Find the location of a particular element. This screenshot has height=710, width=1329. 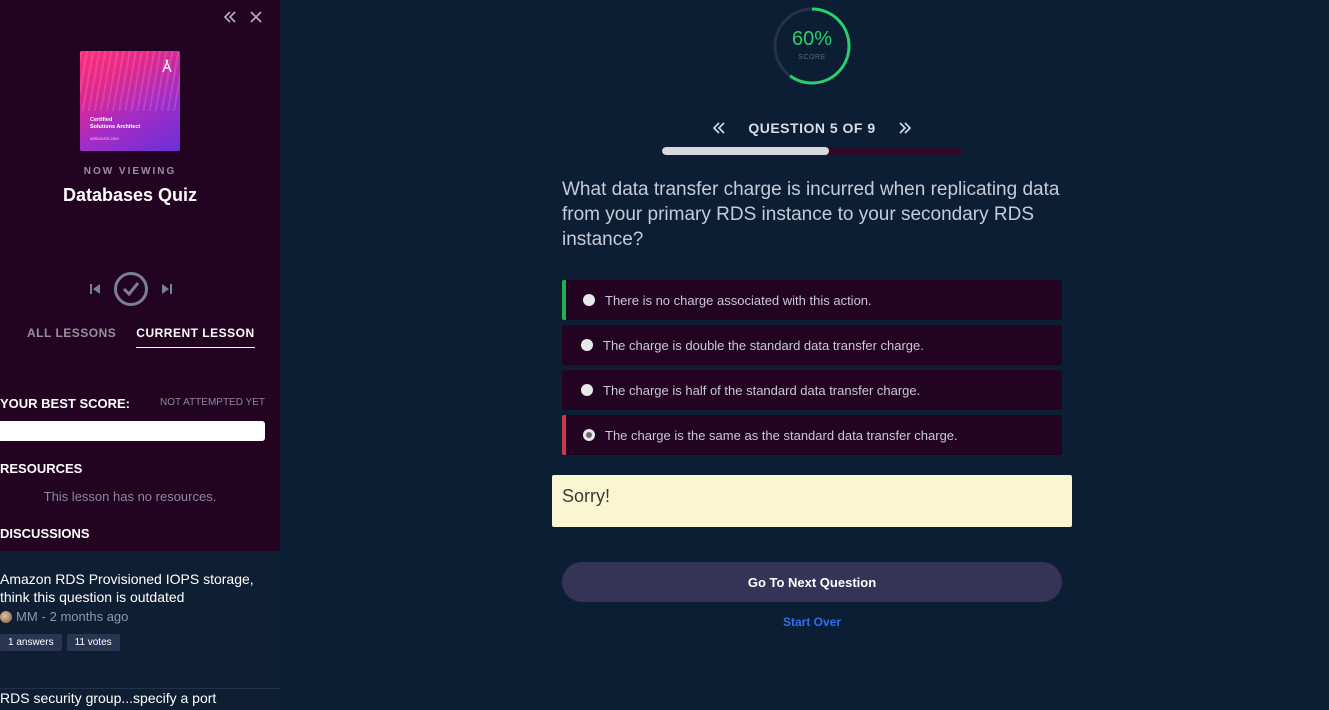

score-value: 60% is located at coordinates (812, 39).